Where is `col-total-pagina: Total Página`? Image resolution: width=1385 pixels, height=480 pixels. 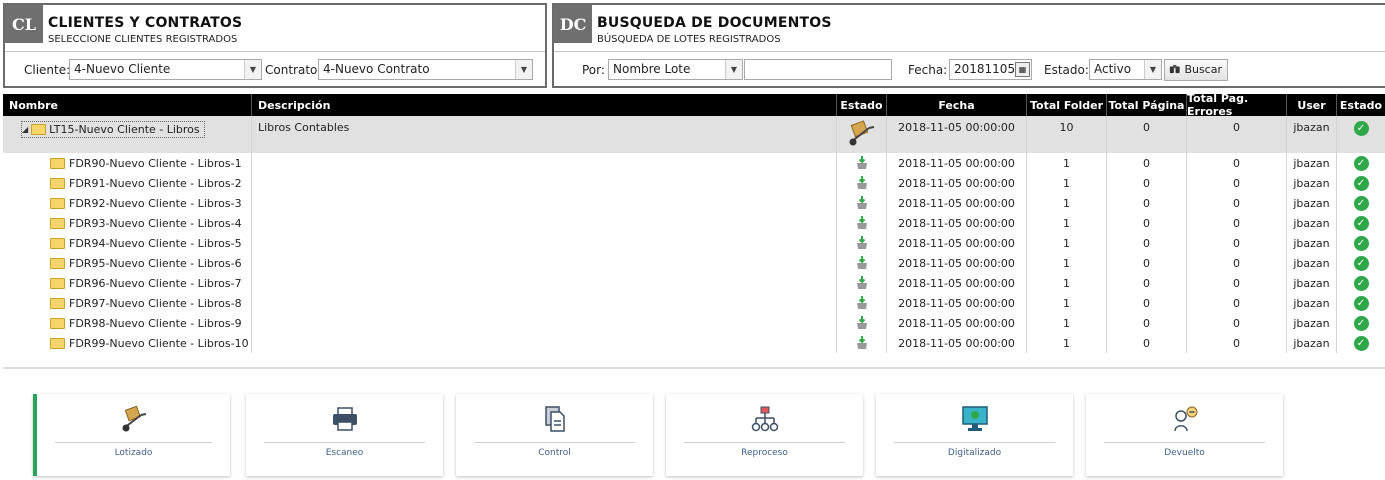 col-total-pagina: Total Página is located at coordinates (1147, 105).